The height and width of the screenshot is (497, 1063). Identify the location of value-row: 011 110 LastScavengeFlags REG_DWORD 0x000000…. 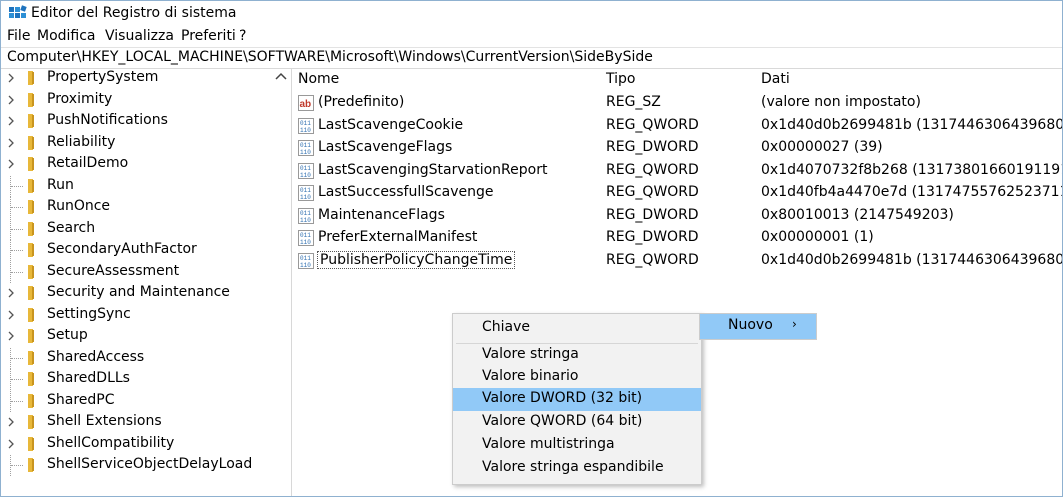
(677, 148).